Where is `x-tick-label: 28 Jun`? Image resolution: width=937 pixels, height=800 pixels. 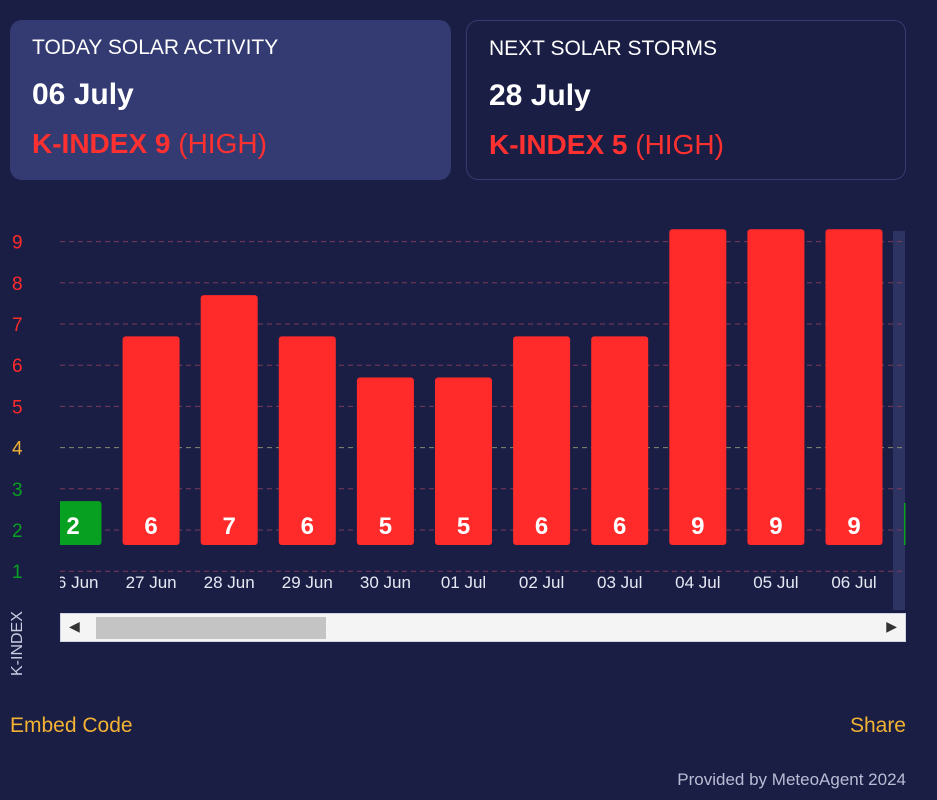
x-tick-label: 28 Jun is located at coordinates (229, 582).